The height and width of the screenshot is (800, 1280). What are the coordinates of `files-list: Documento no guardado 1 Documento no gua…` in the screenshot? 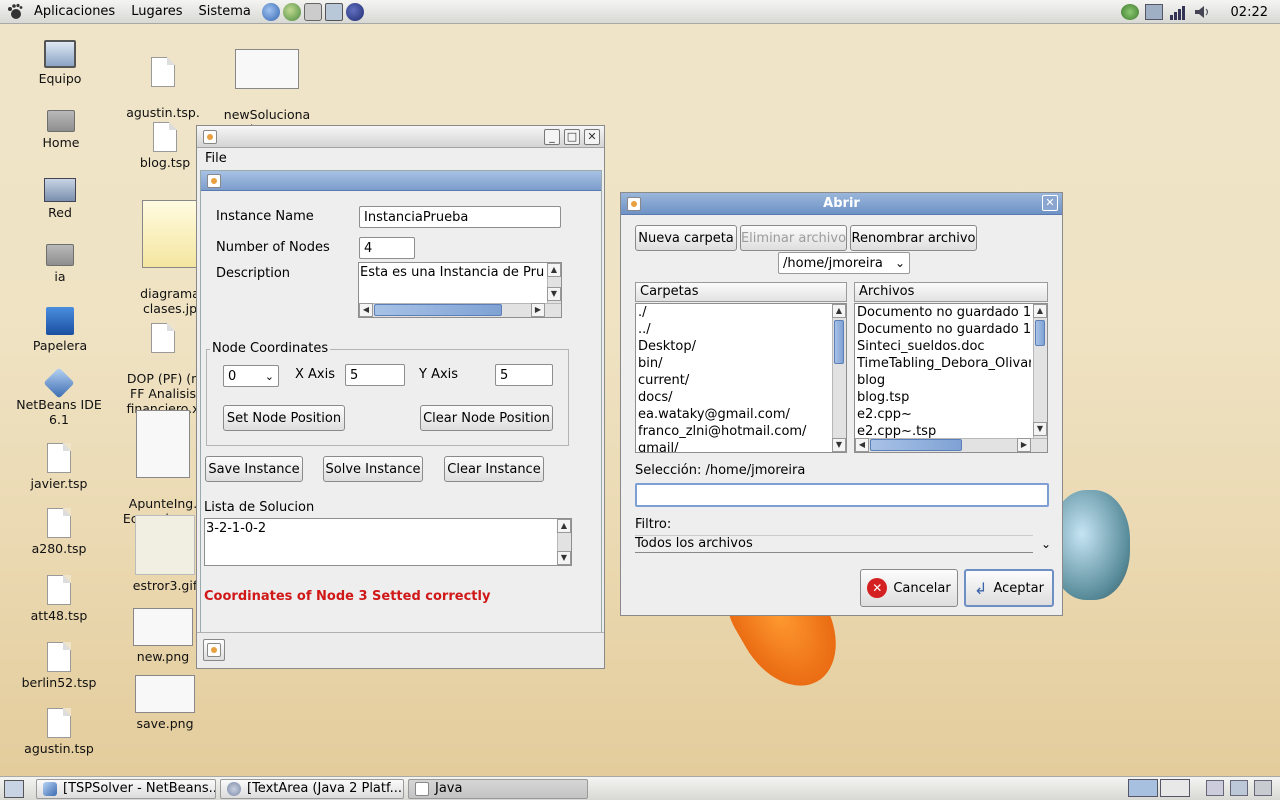 It's located at (951, 378).